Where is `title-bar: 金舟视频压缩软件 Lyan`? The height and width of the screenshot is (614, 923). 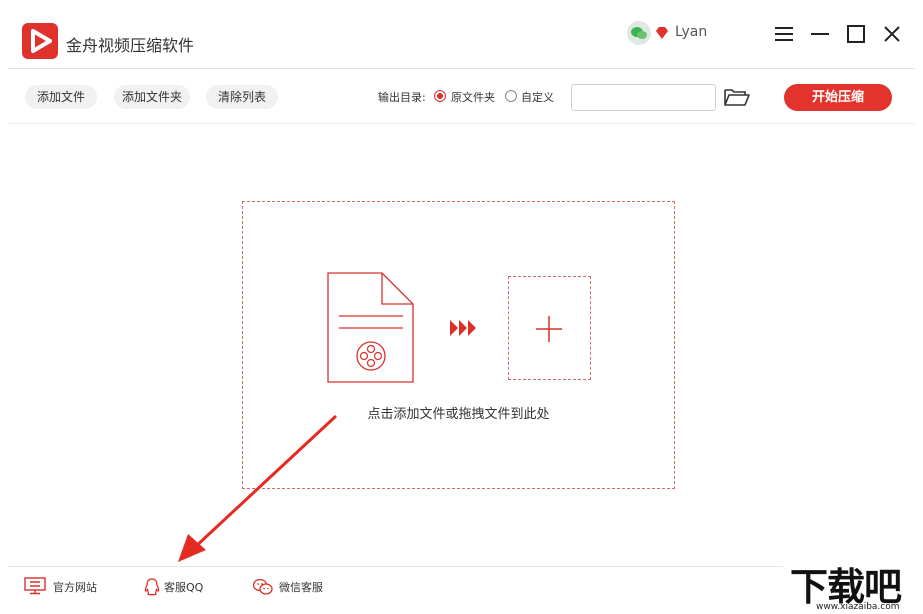
title-bar: 金舟视频压缩软件 Lyan is located at coordinates (461, 34).